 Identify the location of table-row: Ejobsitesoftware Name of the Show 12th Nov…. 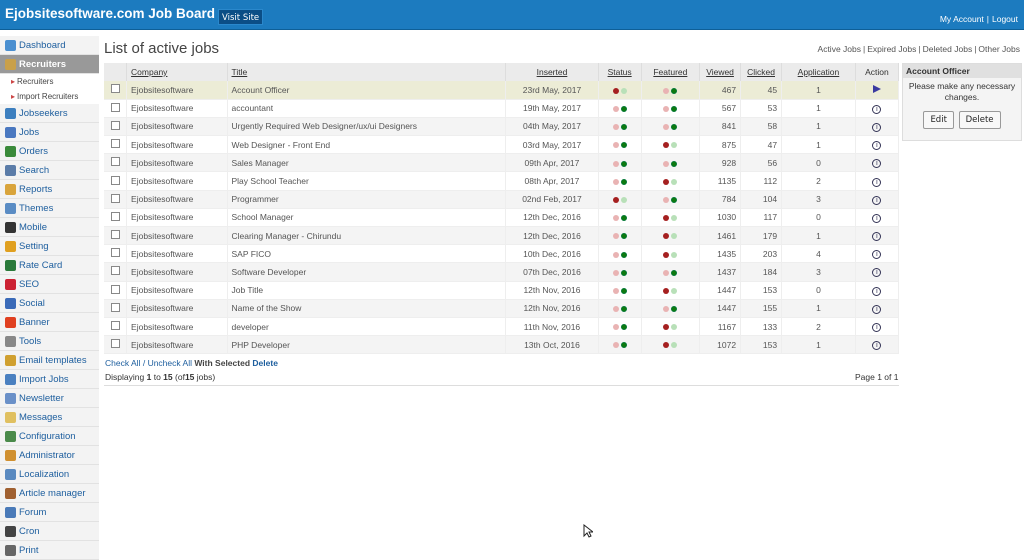
(502, 308).